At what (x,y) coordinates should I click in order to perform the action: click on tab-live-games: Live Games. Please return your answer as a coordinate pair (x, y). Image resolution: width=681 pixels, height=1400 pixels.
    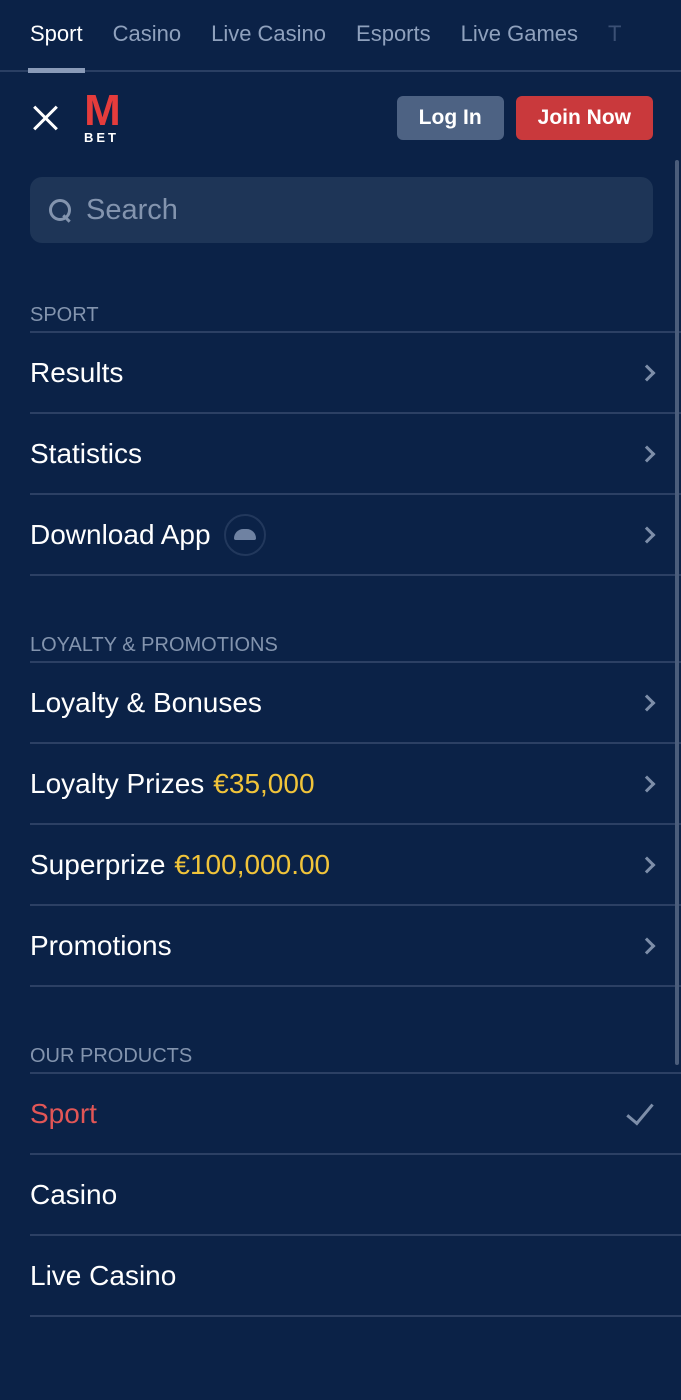
    Looking at the image, I should click on (519, 35).